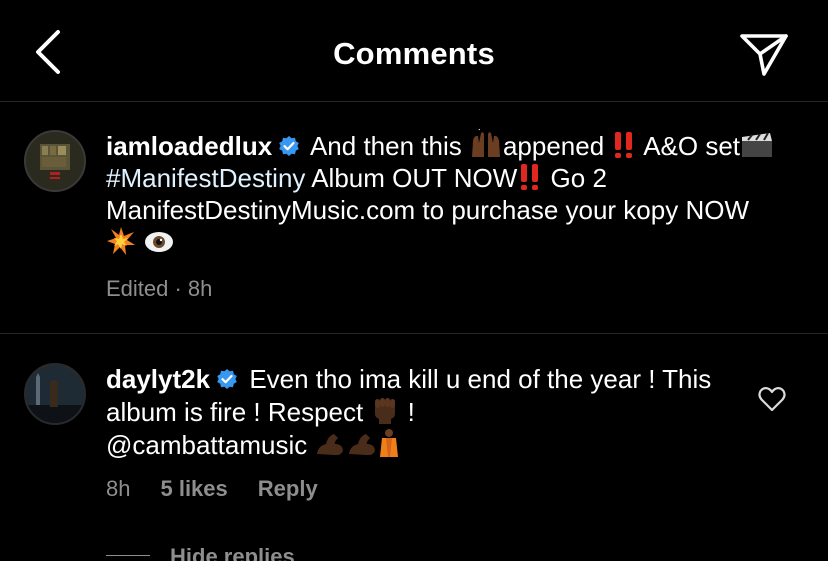 This screenshot has height=561, width=828. Describe the element at coordinates (205, 178) in the screenshot. I see `hashtag-link: #ManifestDestiny` at that location.